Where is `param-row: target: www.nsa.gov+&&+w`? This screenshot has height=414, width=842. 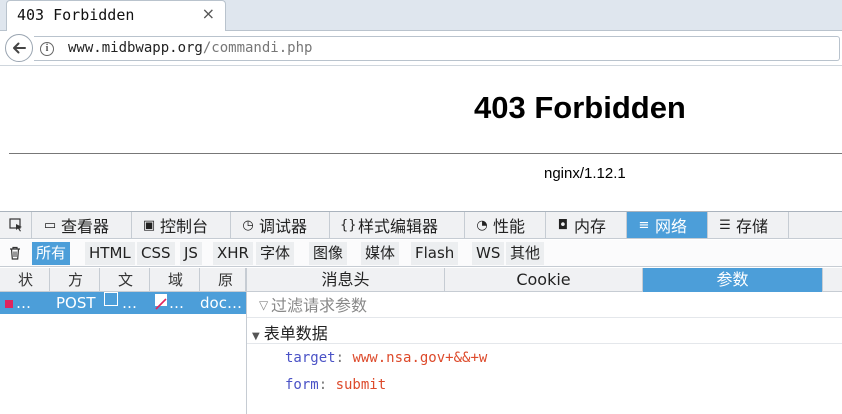 param-row: target: www.nsa.gov+&&+w is located at coordinates (386, 358).